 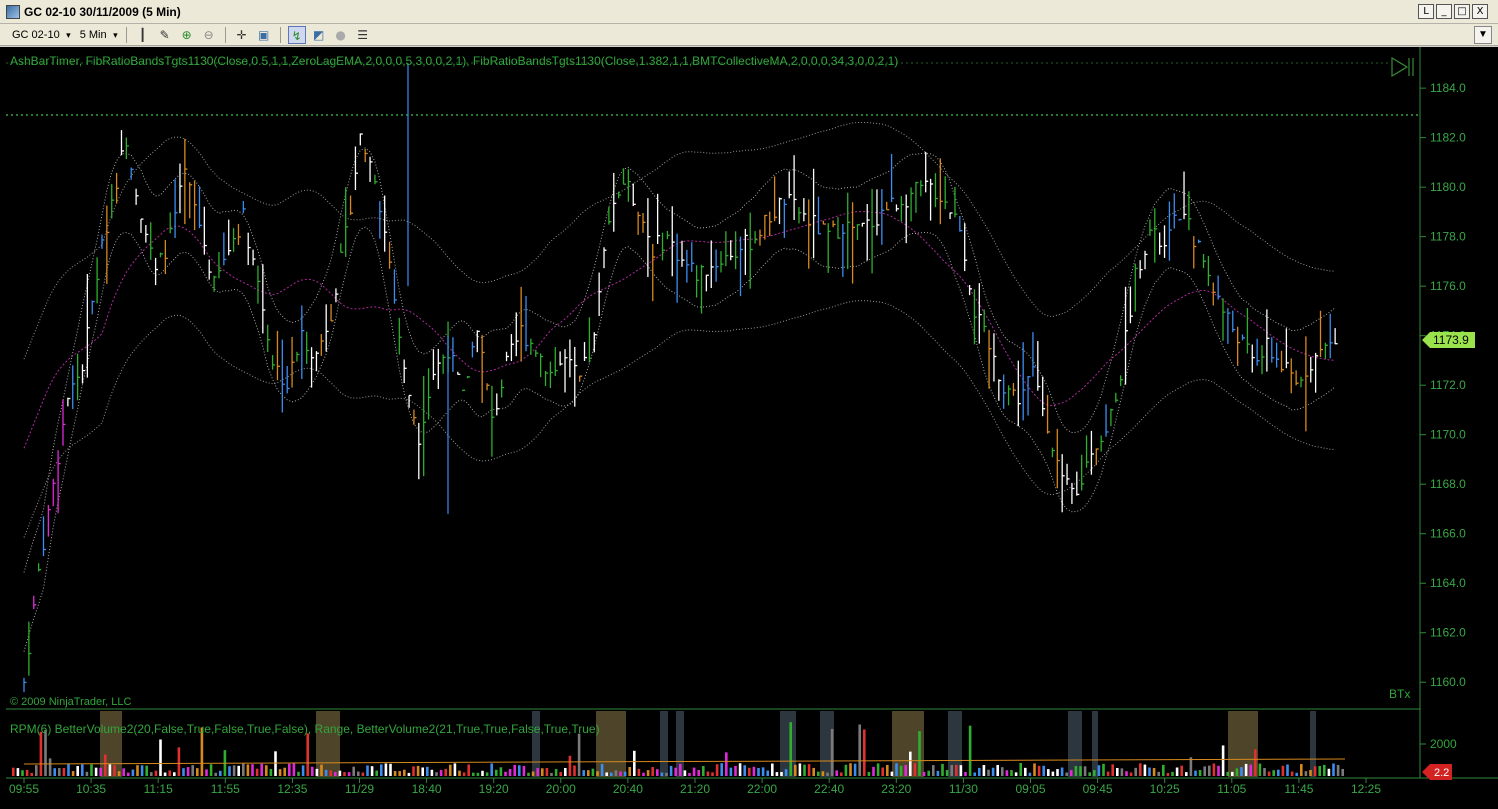 What do you see at coordinates (264, 35) in the screenshot?
I see `properties-icon: ▣` at bounding box center [264, 35].